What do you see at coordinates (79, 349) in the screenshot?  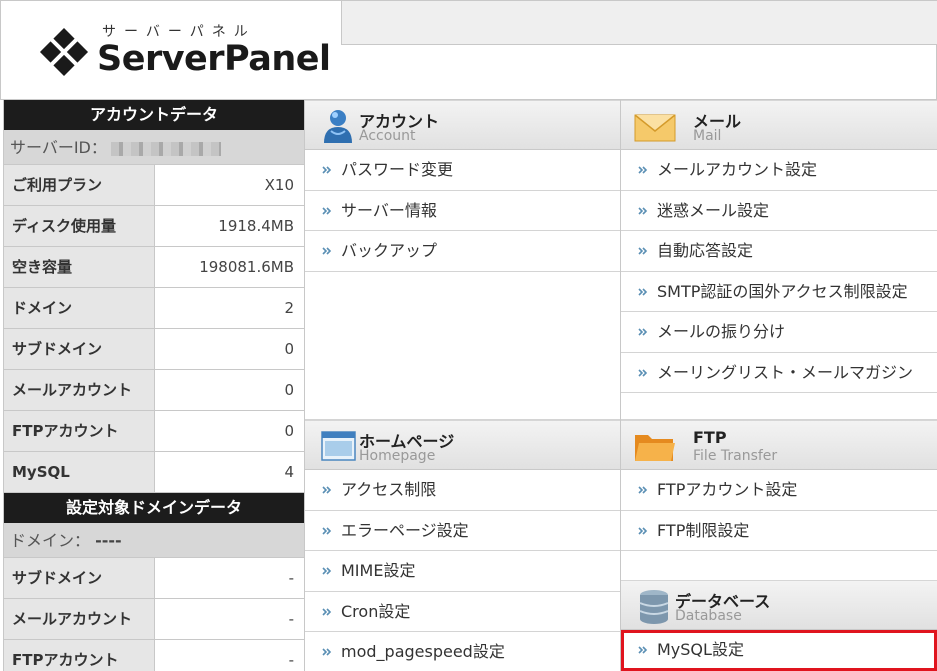 I see `account-data-row-label: サブドメイン` at bounding box center [79, 349].